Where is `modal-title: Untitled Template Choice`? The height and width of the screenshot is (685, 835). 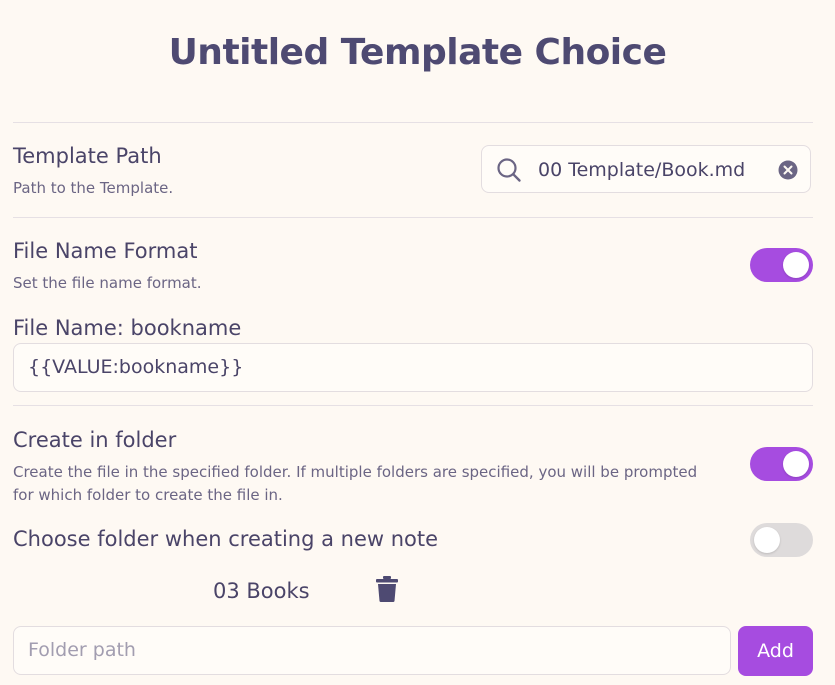
modal-title: Untitled Template Choice is located at coordinates (417, 52).